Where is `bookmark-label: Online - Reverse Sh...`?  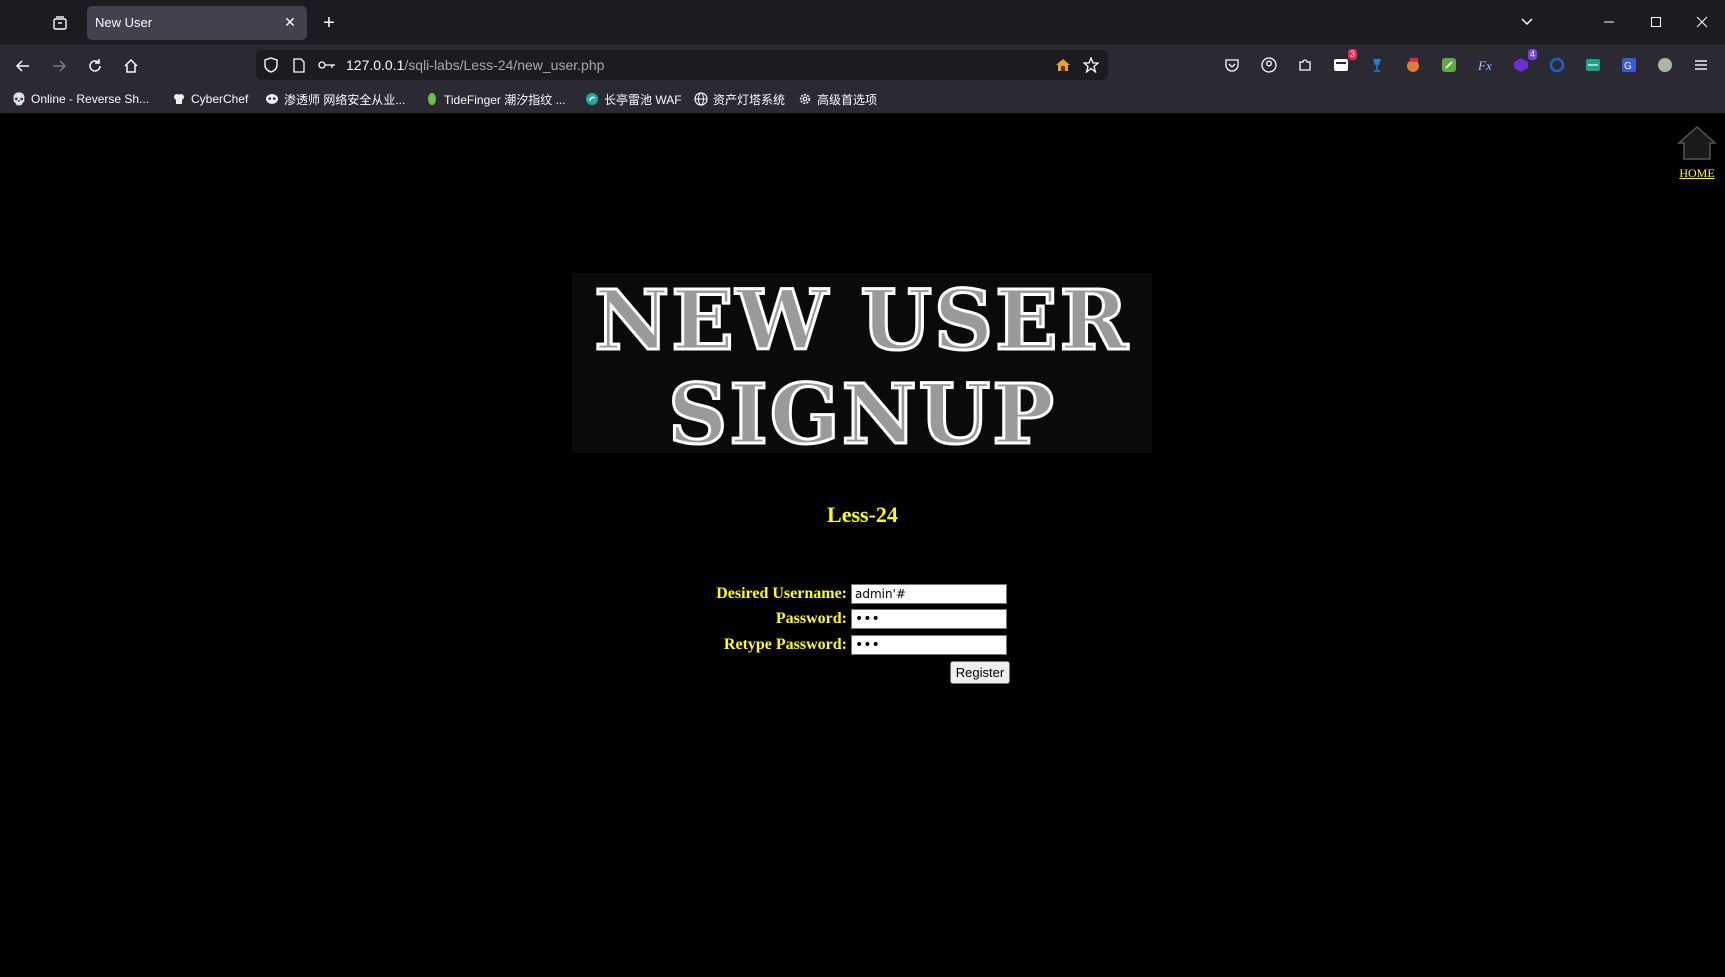 bookmark-label: Online - Reverse Sh... is located at coordinates (90, 99).